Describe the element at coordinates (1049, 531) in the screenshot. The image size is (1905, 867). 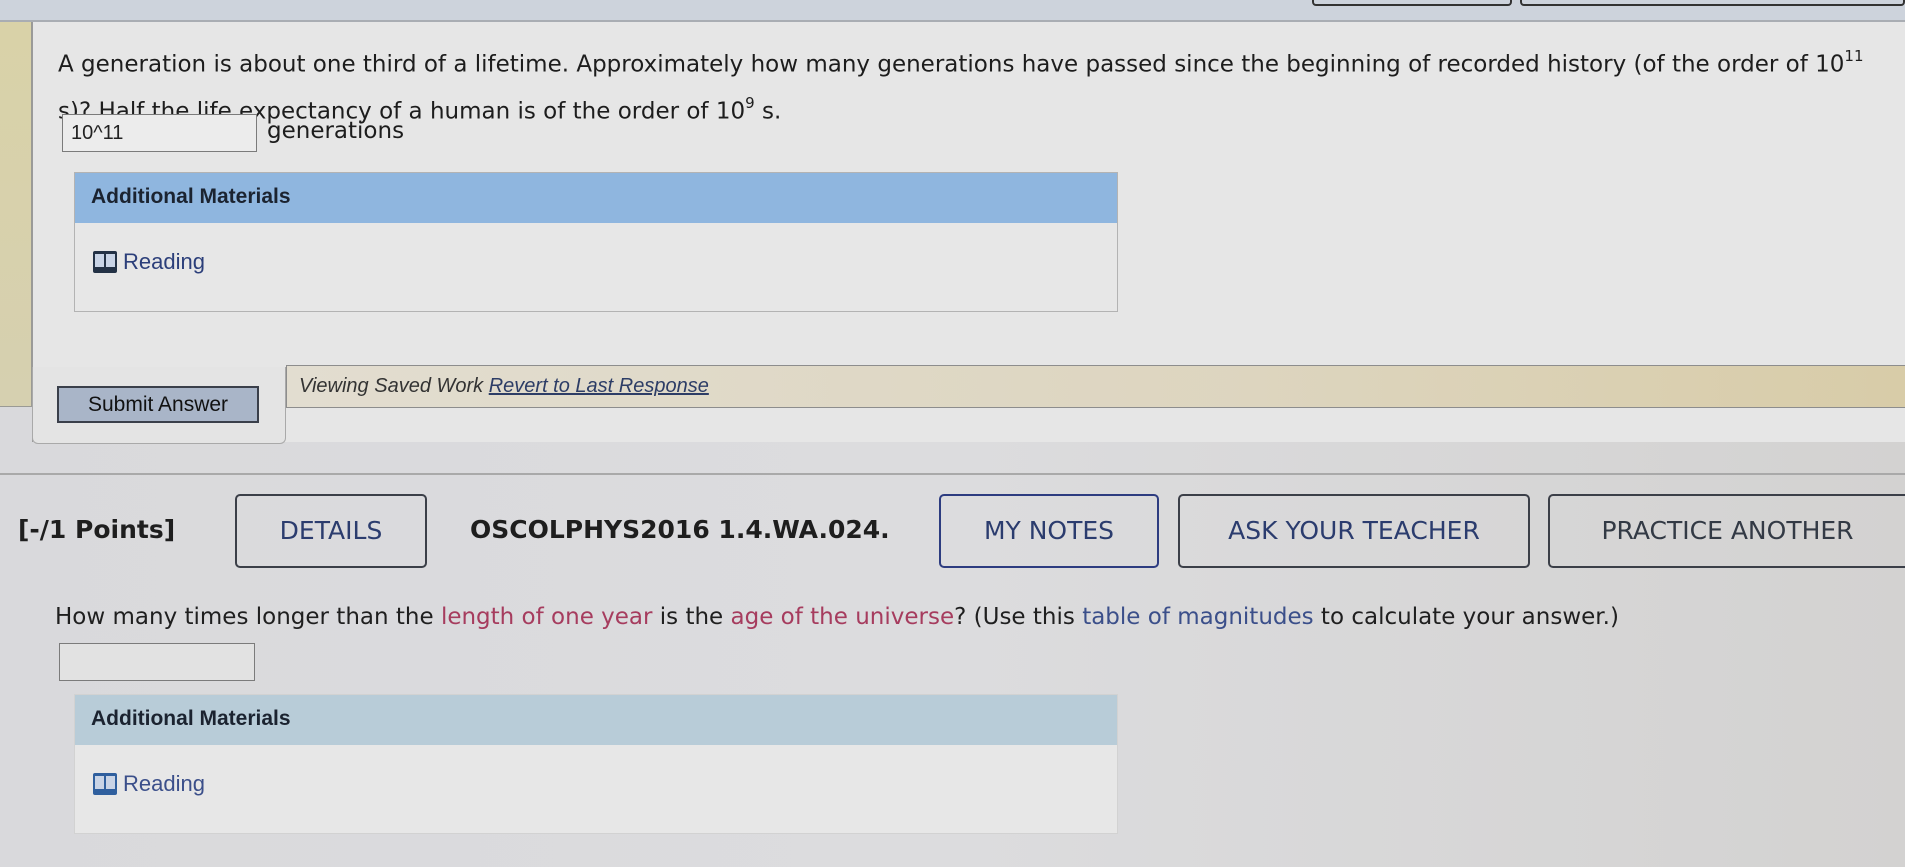
I see `my-notes-button: MY NOTES` at that location.